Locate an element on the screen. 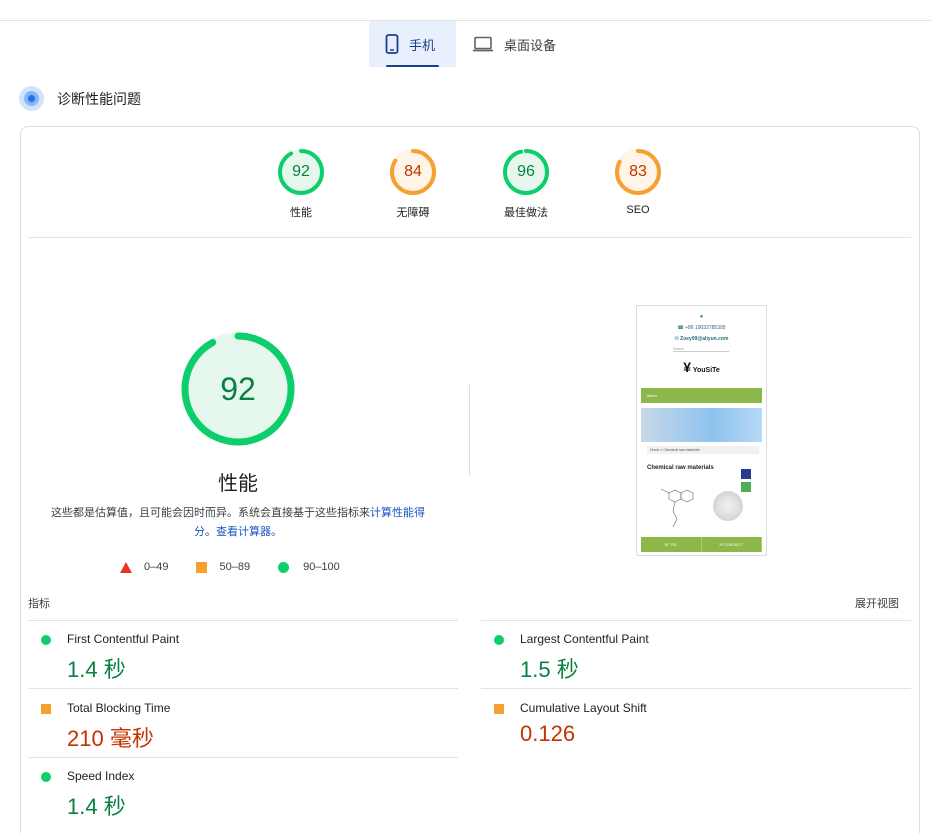 The image size is (931, 833). gauges-divider is located at coordinates (469, 237).